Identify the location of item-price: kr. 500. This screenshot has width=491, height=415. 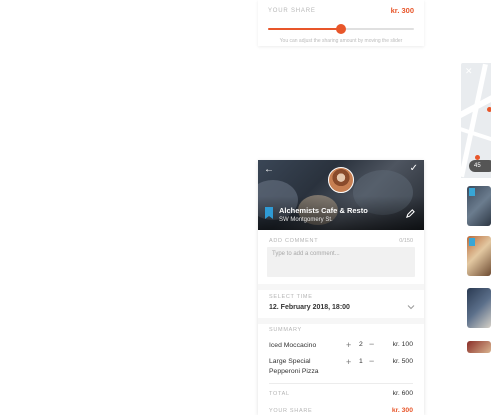
(402, 361).